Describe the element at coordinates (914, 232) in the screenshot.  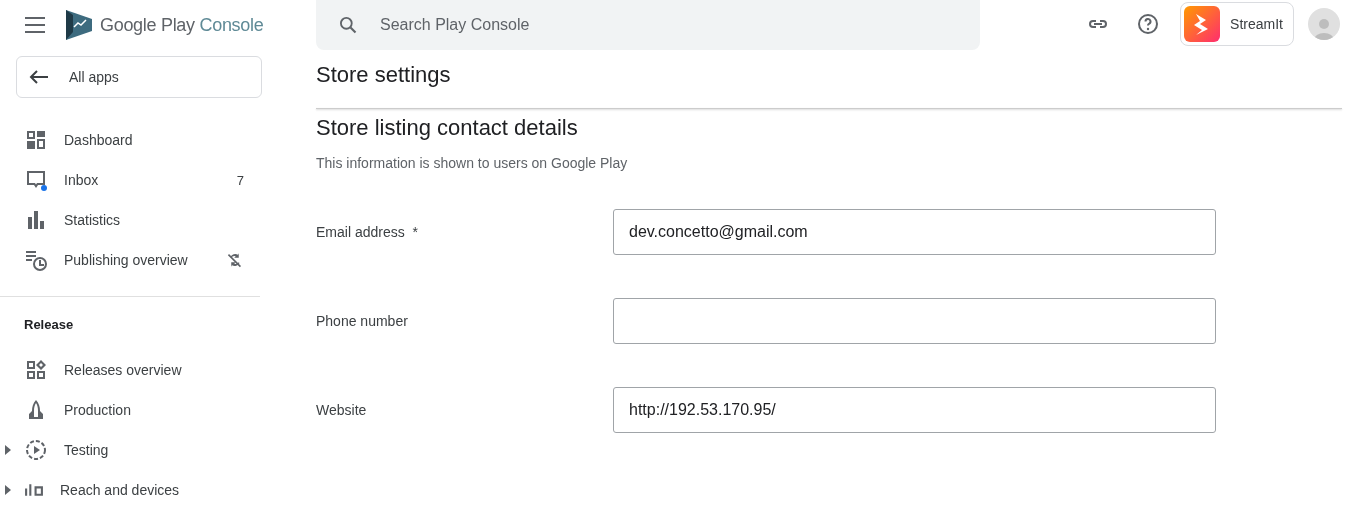
I see `input-field: dev.concetto@gmail.com` at that location.